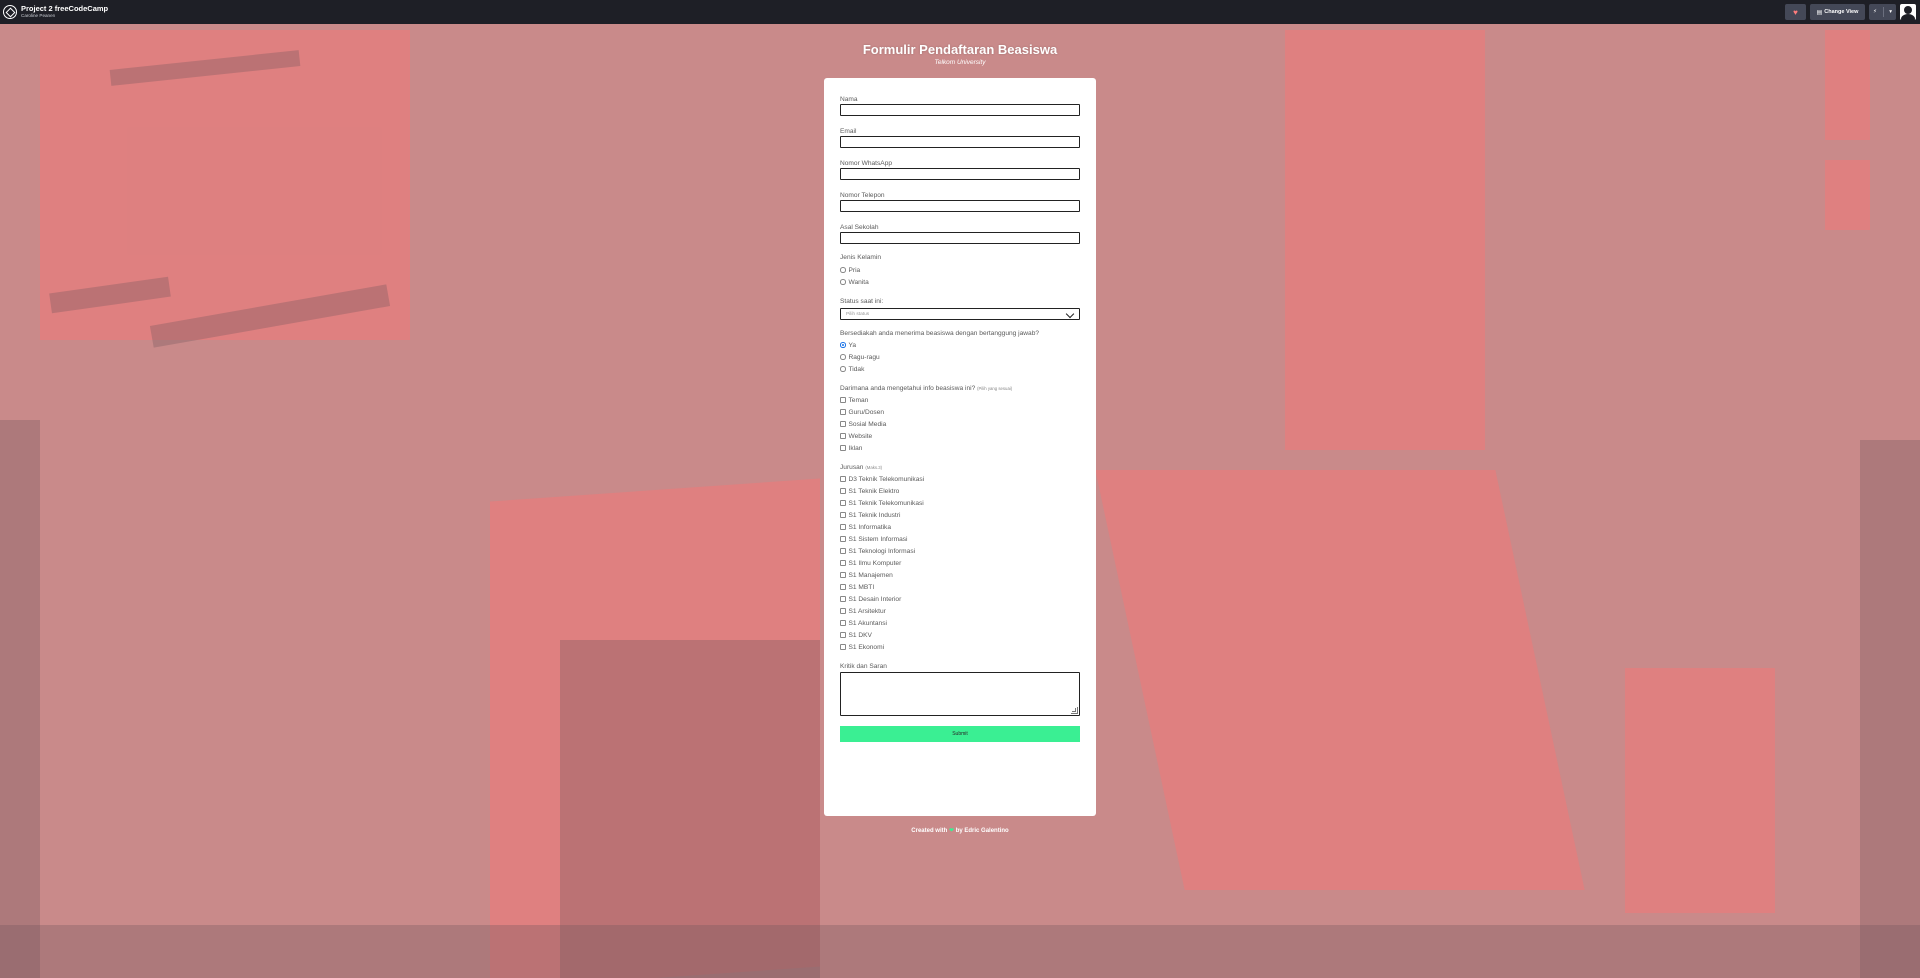 The height and width of the screenshot is (978, 1920). What do you see at coordinates (960, 142) in the screenshot?
I see `email-input` at bounding box center [960, 142].